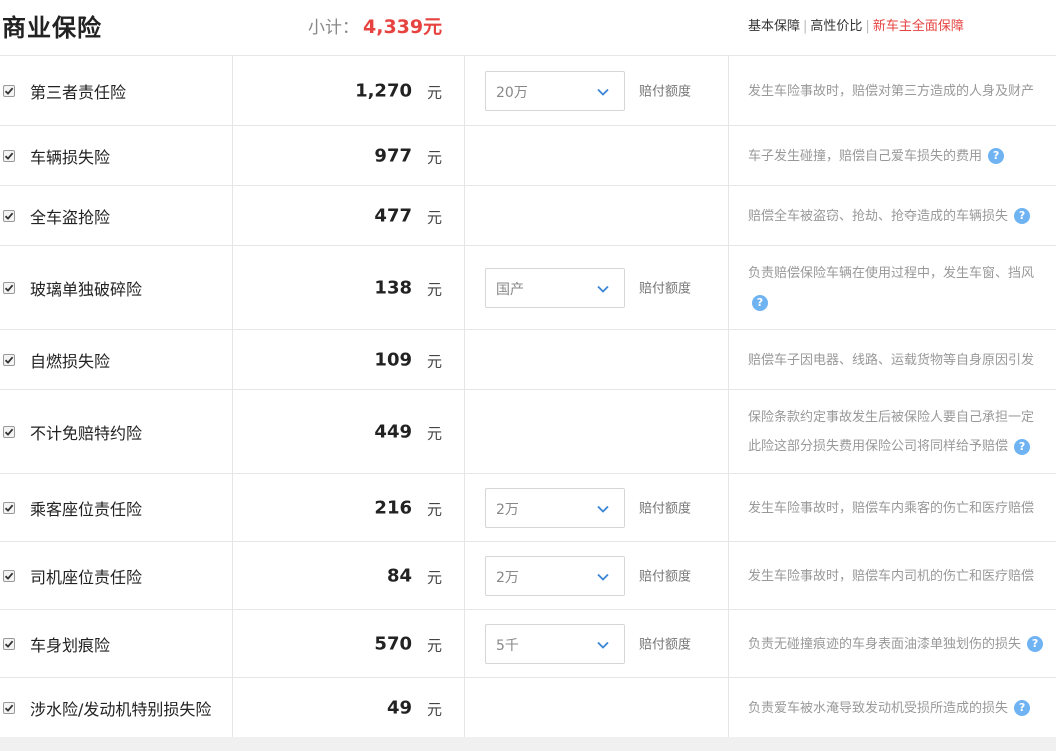 Image resolution: width=1056 pixels, height=751 pixels. I want to click on insurance-description: 车子发生碰撞，赔偿自己爱车损失的费用?, so click(902, 156).